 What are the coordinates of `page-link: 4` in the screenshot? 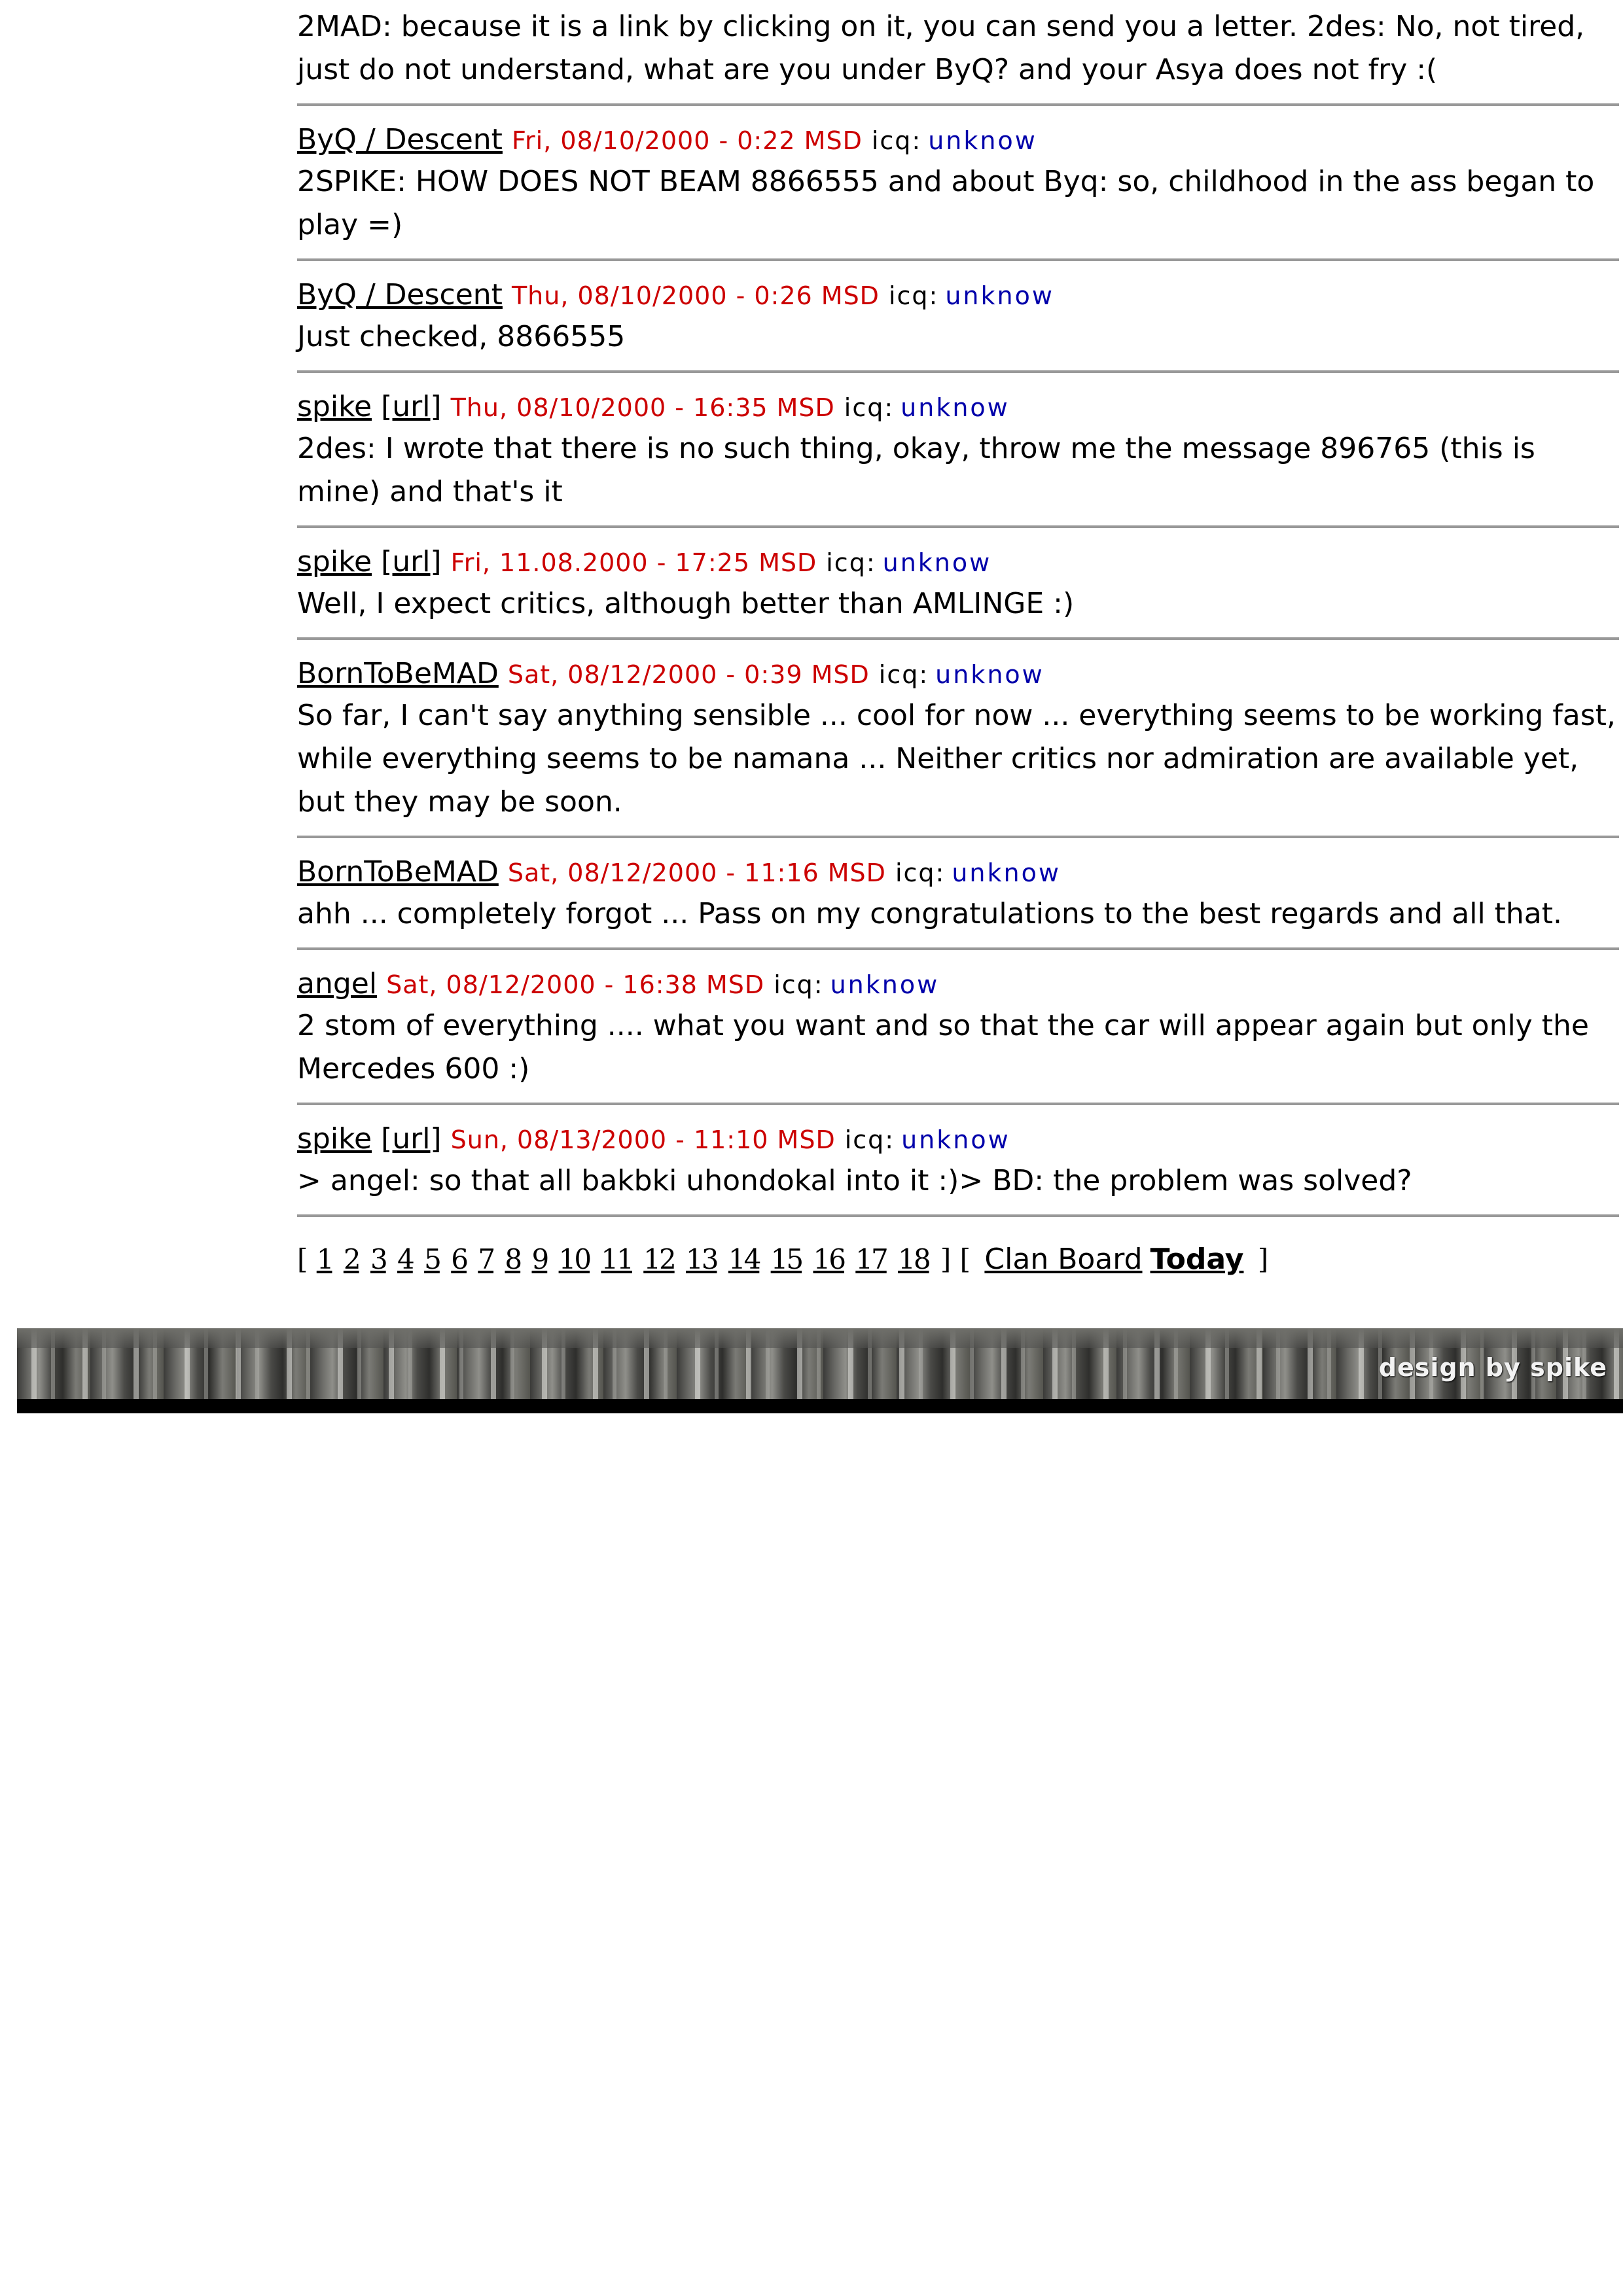 It's located at (406, 1259).